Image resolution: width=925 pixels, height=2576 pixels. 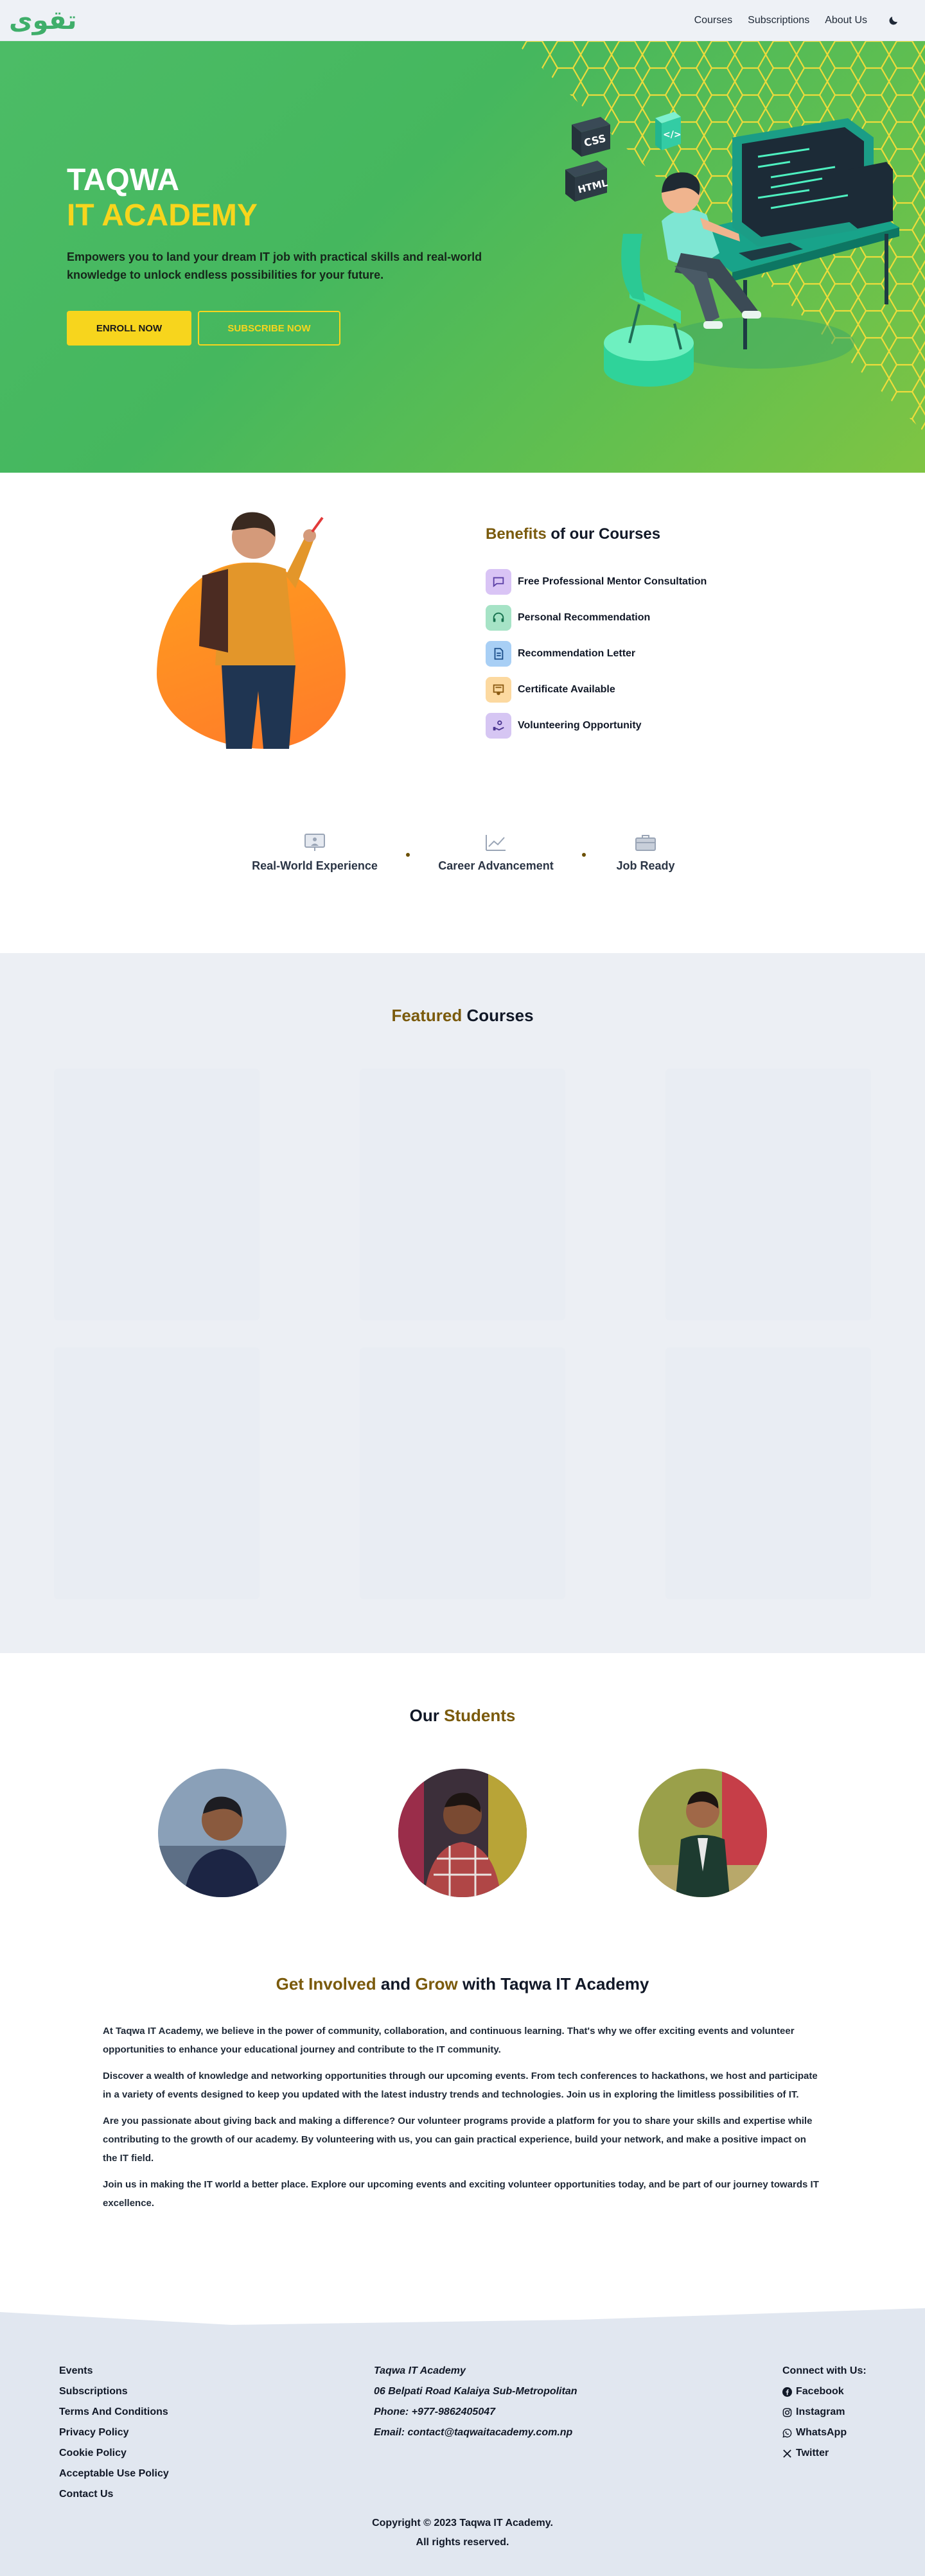 I want to click on footer-link-events: Events, so click(x=114, y=2371).